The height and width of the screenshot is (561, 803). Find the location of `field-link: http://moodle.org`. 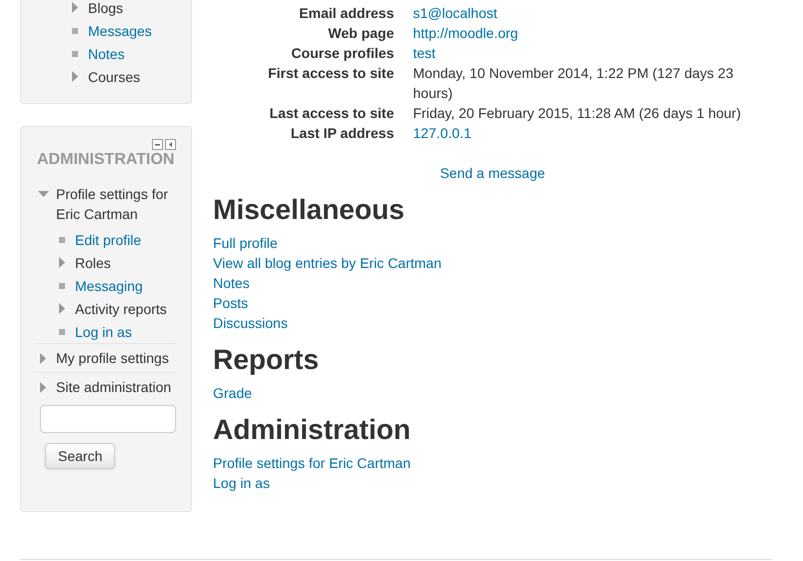

field-link: http://moodle.org is located at coordinates (465, 33).